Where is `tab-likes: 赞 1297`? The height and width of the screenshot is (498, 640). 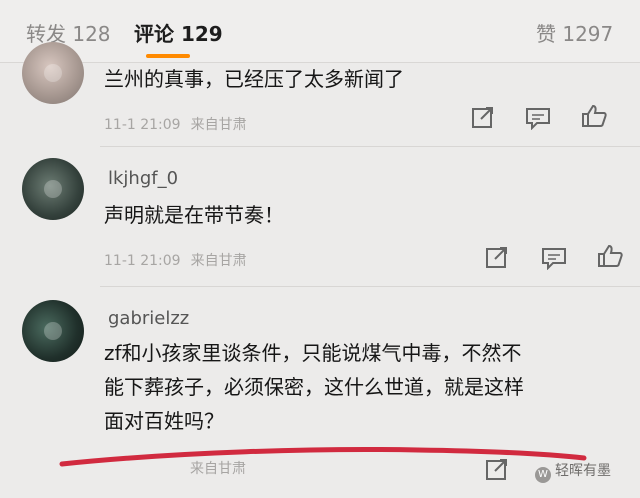 tab-likes: 赞 1297 is located at coordinates (574, 32).